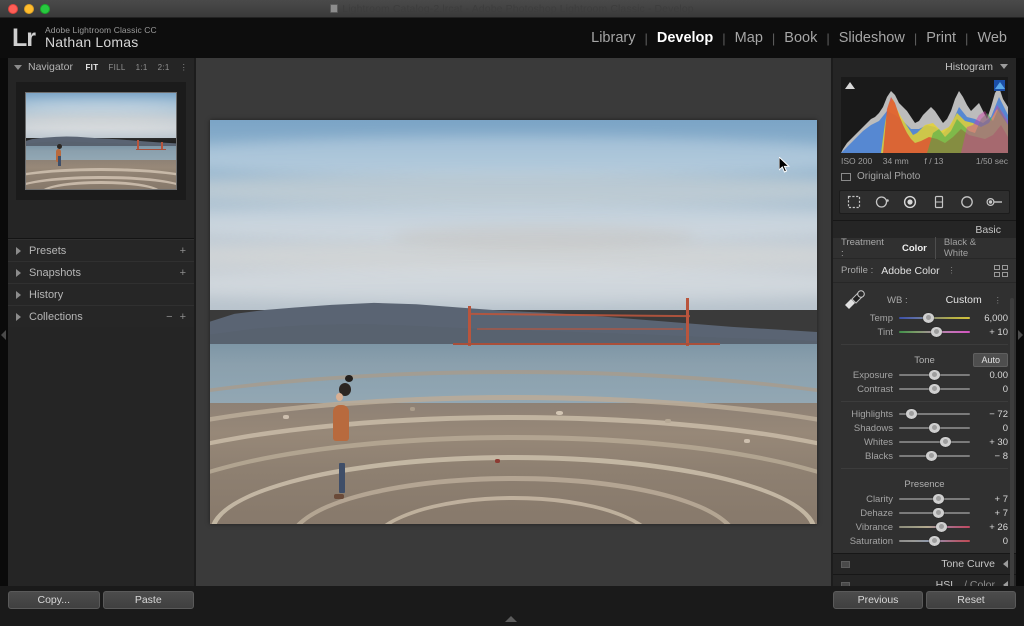 Image resolution: width=1024 pixels, height=626 pixels. I want to click on treatment-segmented-control: Color Black & White, so click(951, 248).